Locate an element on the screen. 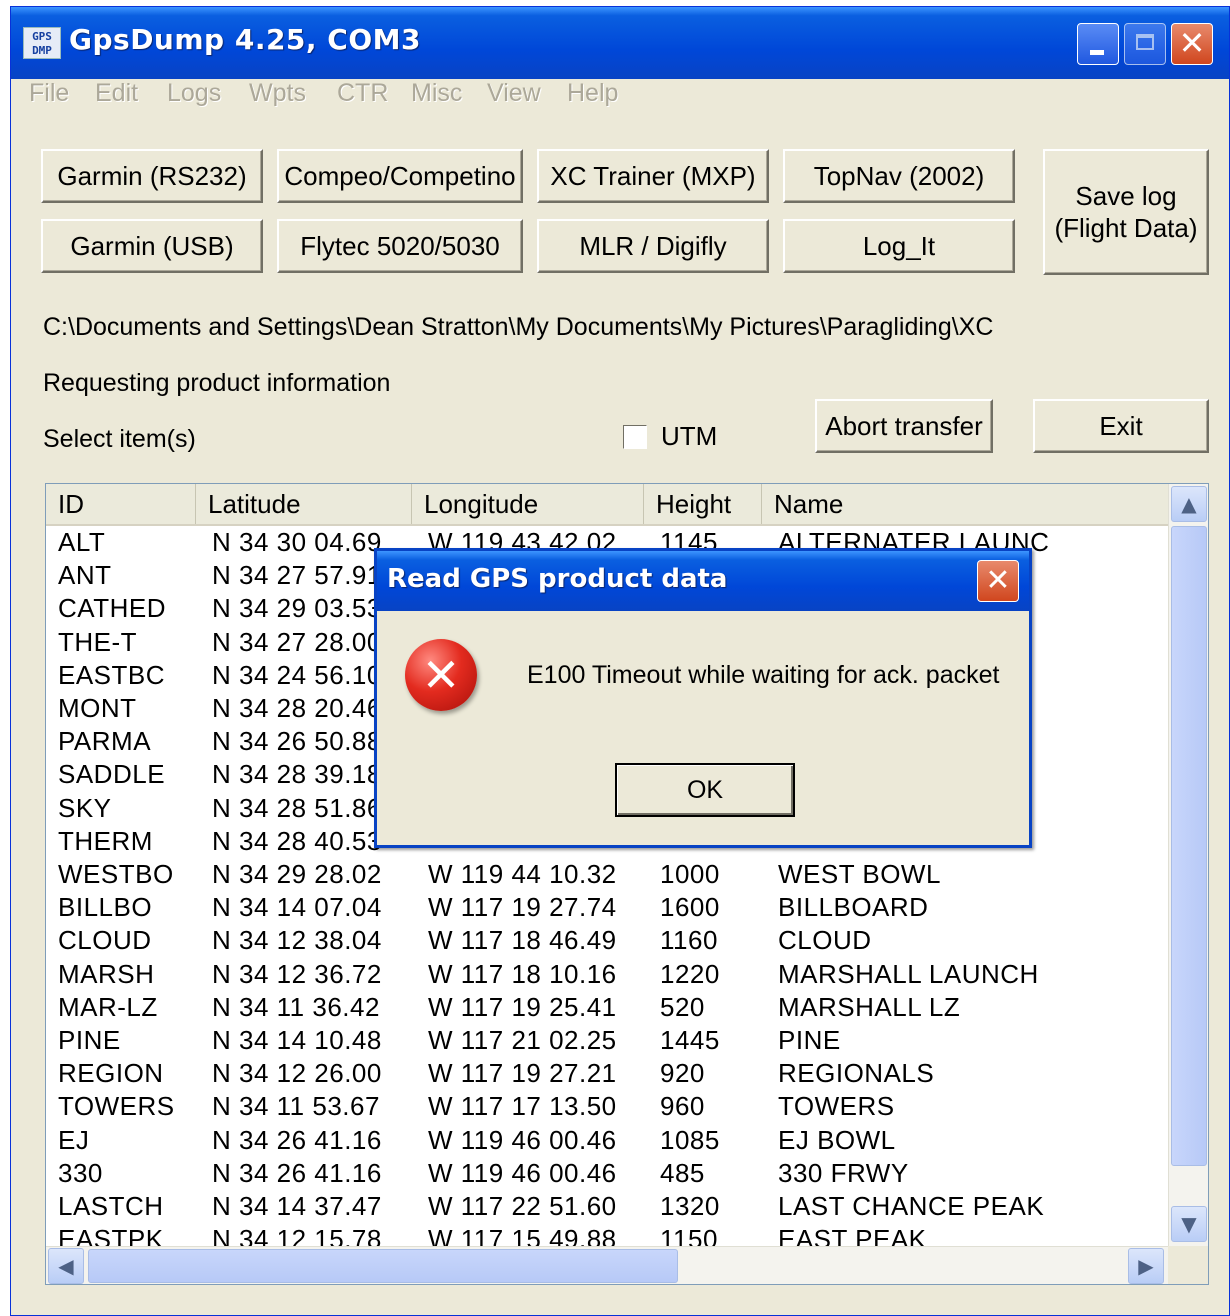 This screenshot has width=1230, height=1316. error-icon: ✕ is located at coordinates (441, 675).